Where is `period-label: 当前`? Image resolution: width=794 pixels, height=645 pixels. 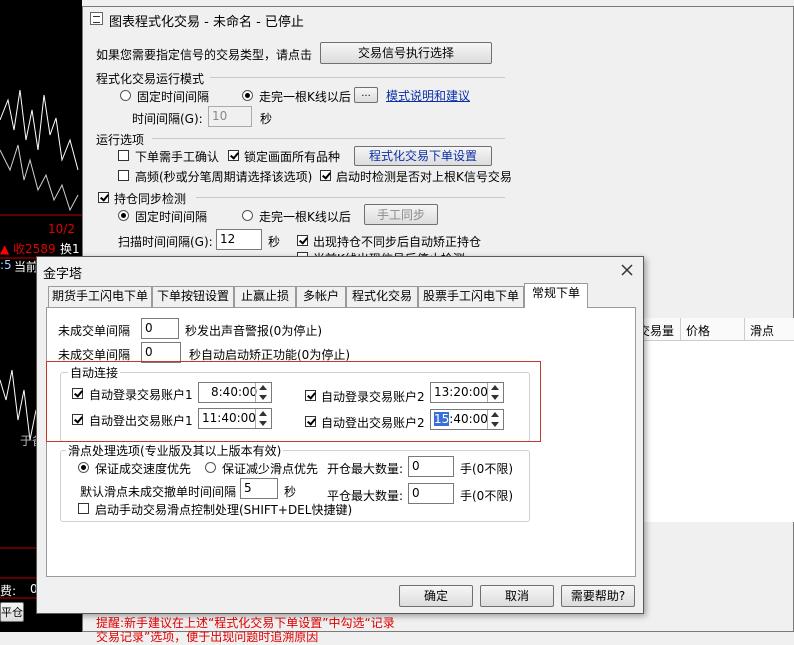 period-label: 当前 is located at coordinates (26, 267).